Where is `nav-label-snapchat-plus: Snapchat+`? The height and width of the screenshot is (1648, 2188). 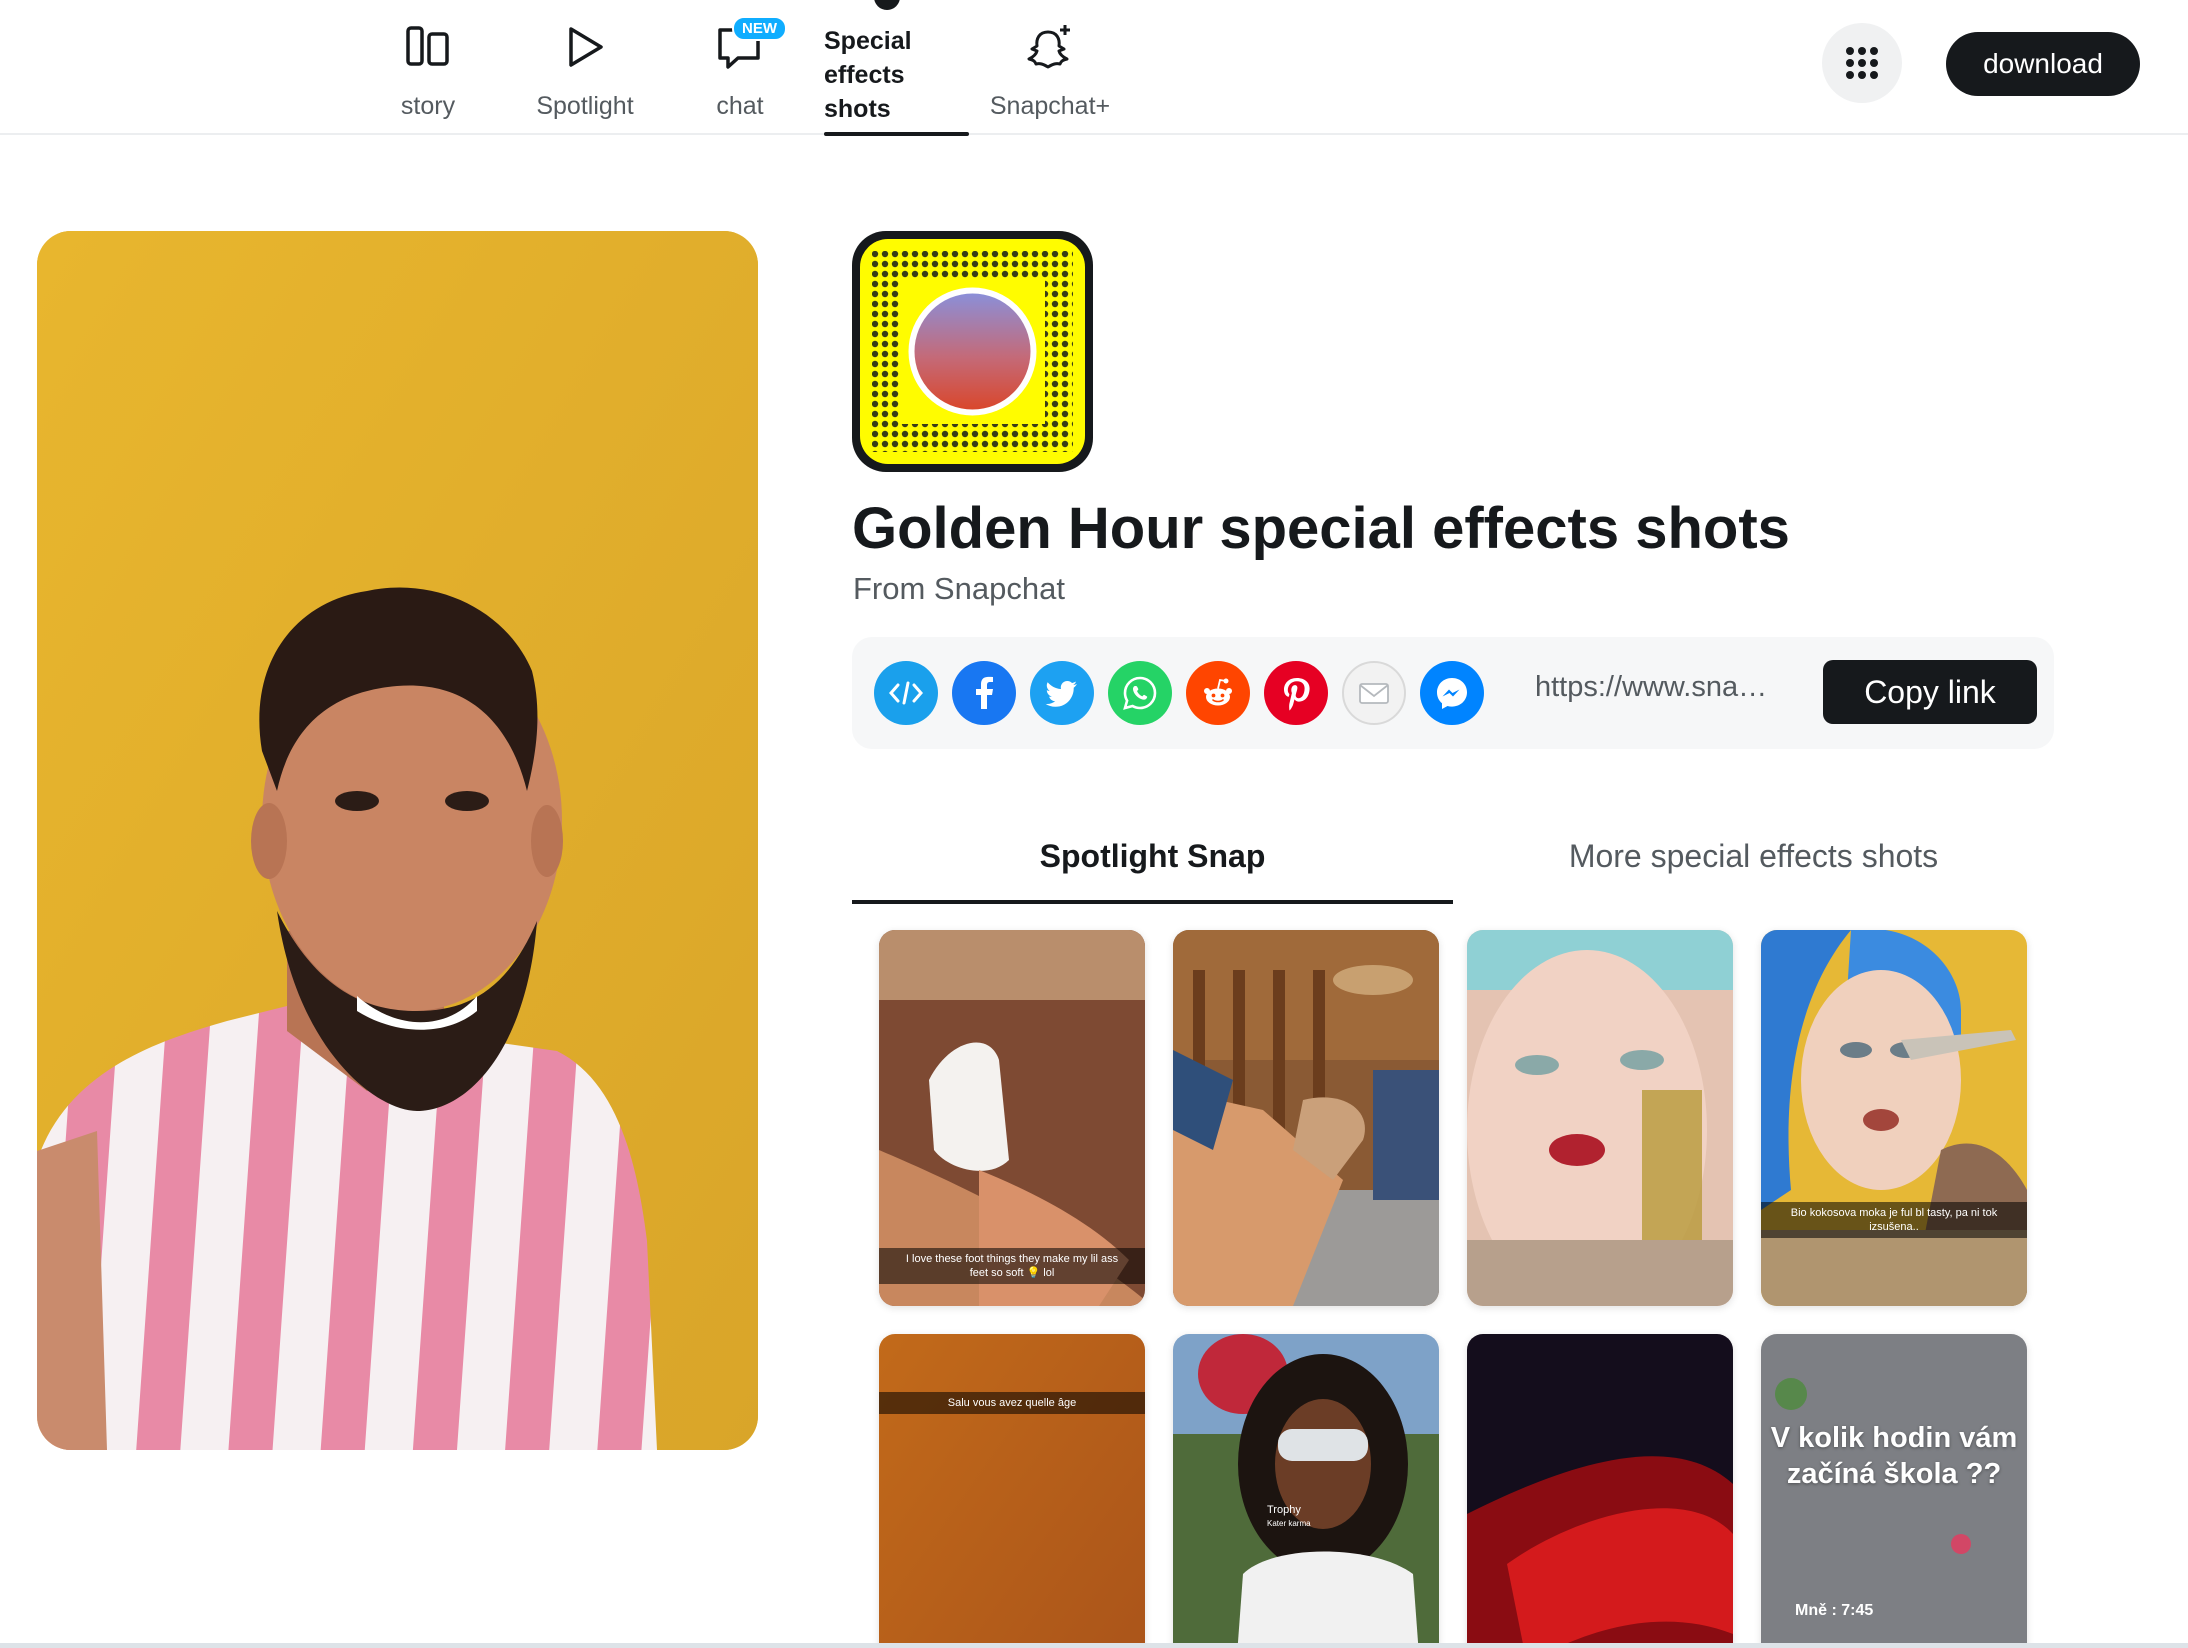
nav-label-snapchat-plus: Snapchat+ is located at coordinates (1050, 106).